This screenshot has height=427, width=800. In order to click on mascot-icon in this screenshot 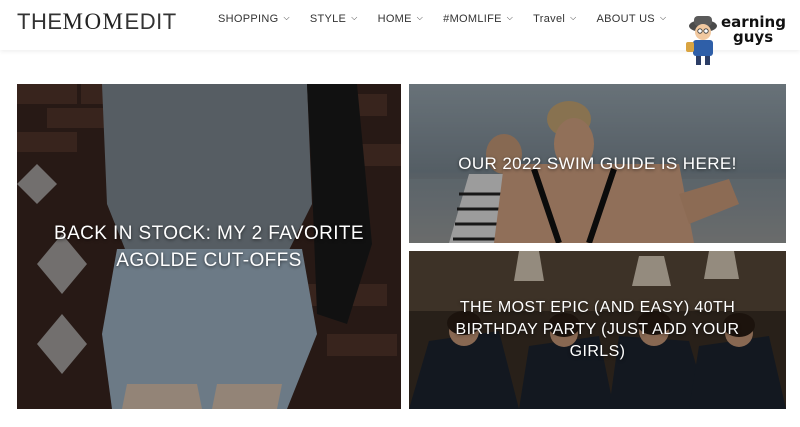, I will do `click(701, 40)`.